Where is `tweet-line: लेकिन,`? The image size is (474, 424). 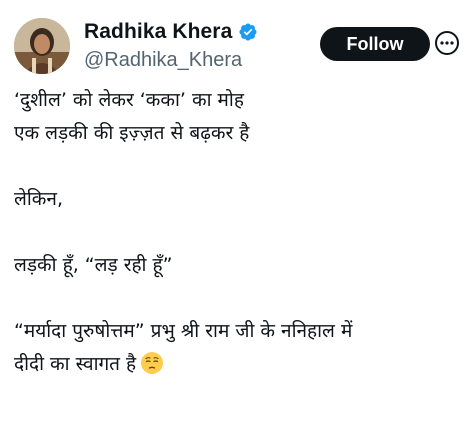 tweet-line: लेकिन, is located at coordinates (38, 199).